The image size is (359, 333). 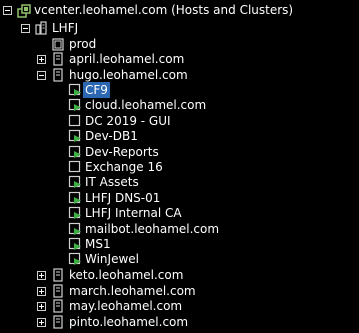 I want to click on tree-item-vm: IT Assets, so click(x=112, y=182).